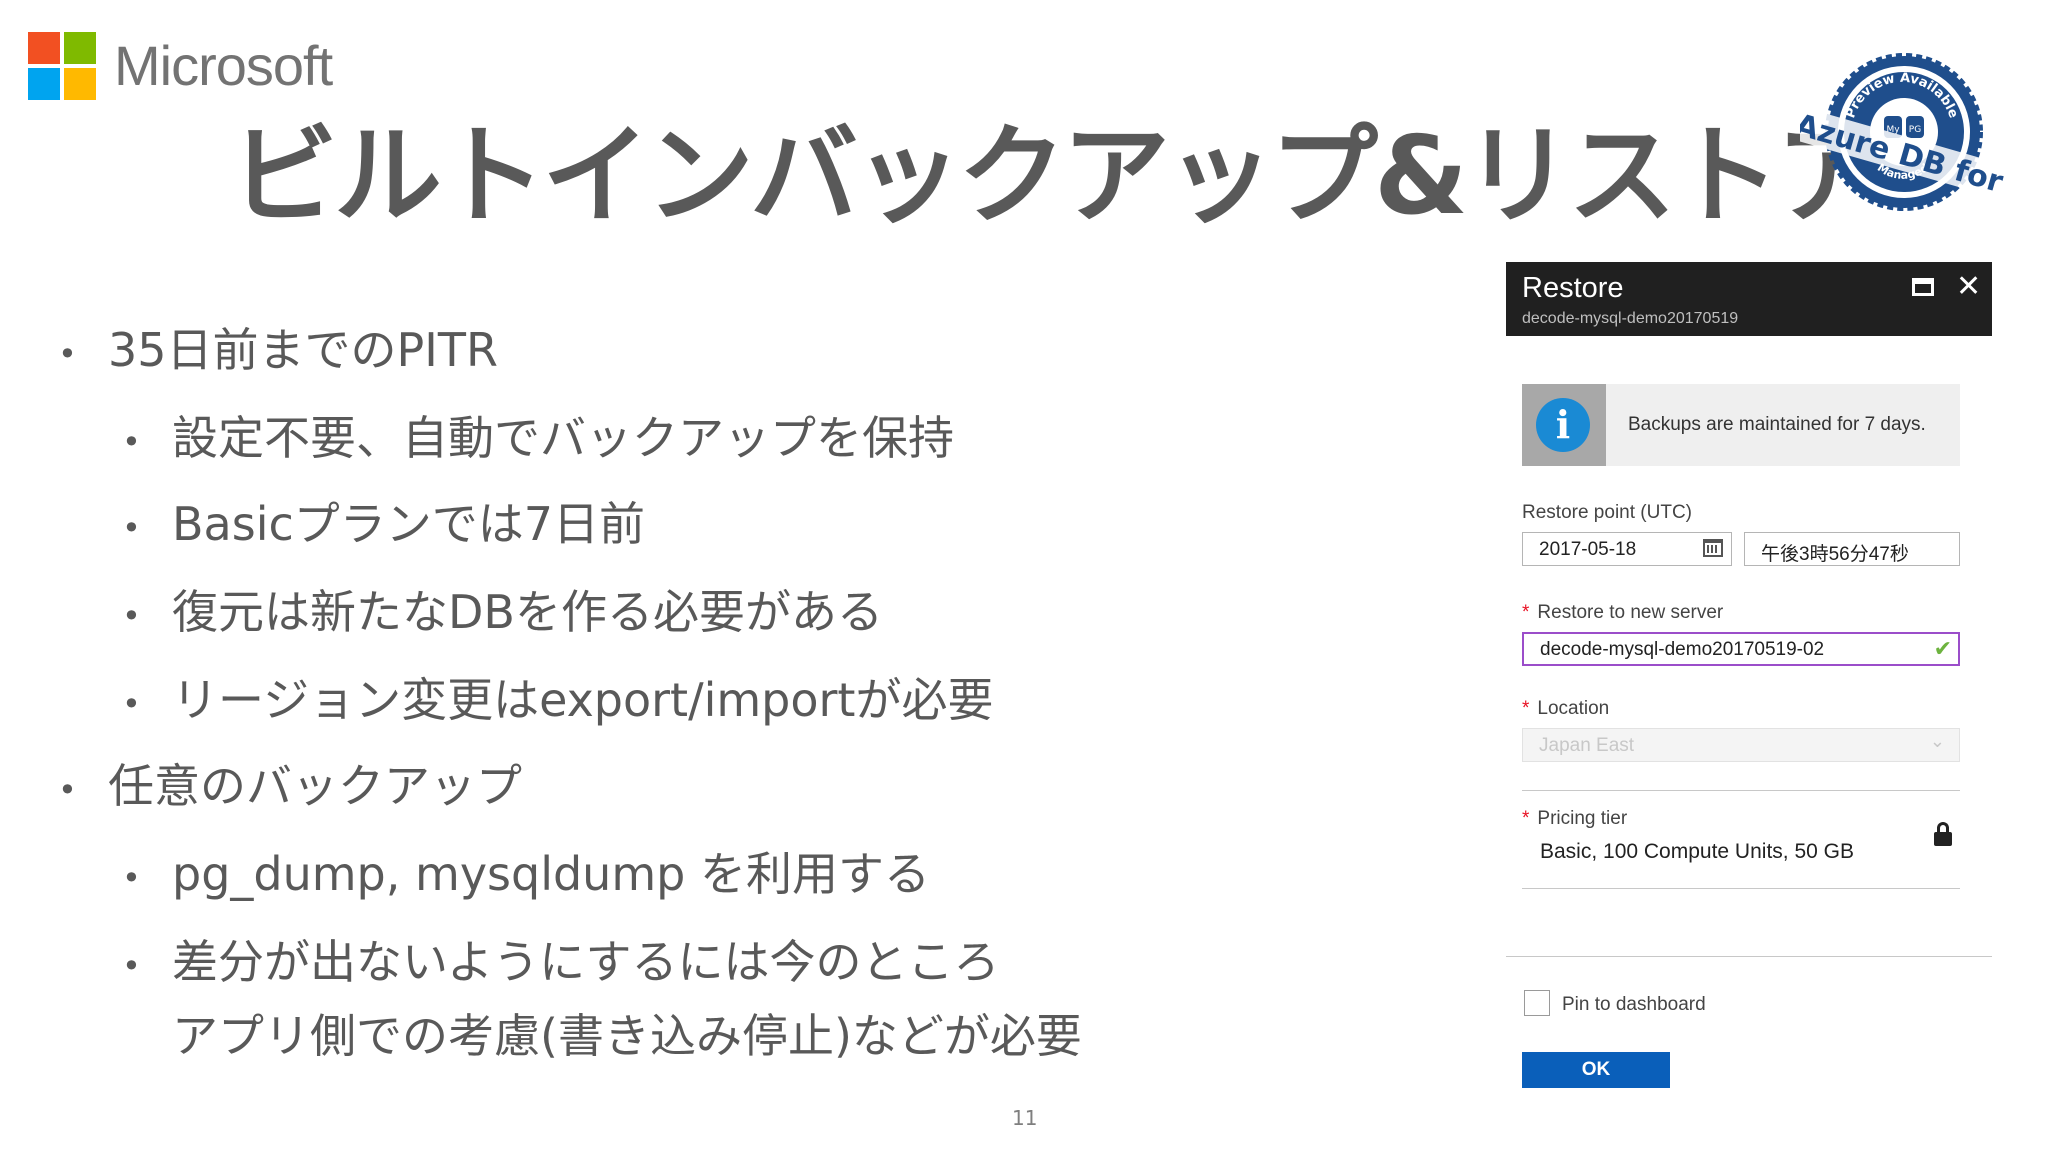 This screenshot has height=1152, width=2048. What do you see at coordinates (1942, 648) in the screenshot?
I see `checkmark-icon: ✔` at bounding box center [1942, 648].